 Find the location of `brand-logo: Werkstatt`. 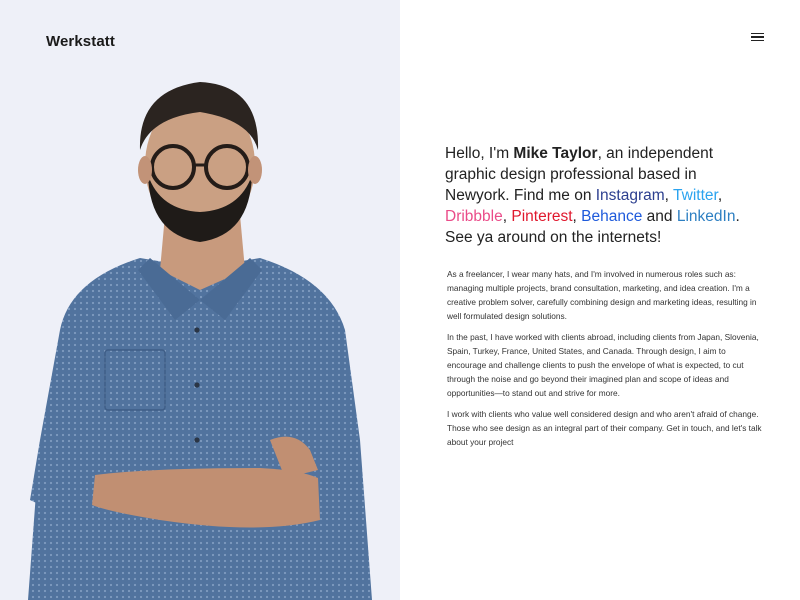

brand-logo: Werkstatt is located at coordinates (80, 41).